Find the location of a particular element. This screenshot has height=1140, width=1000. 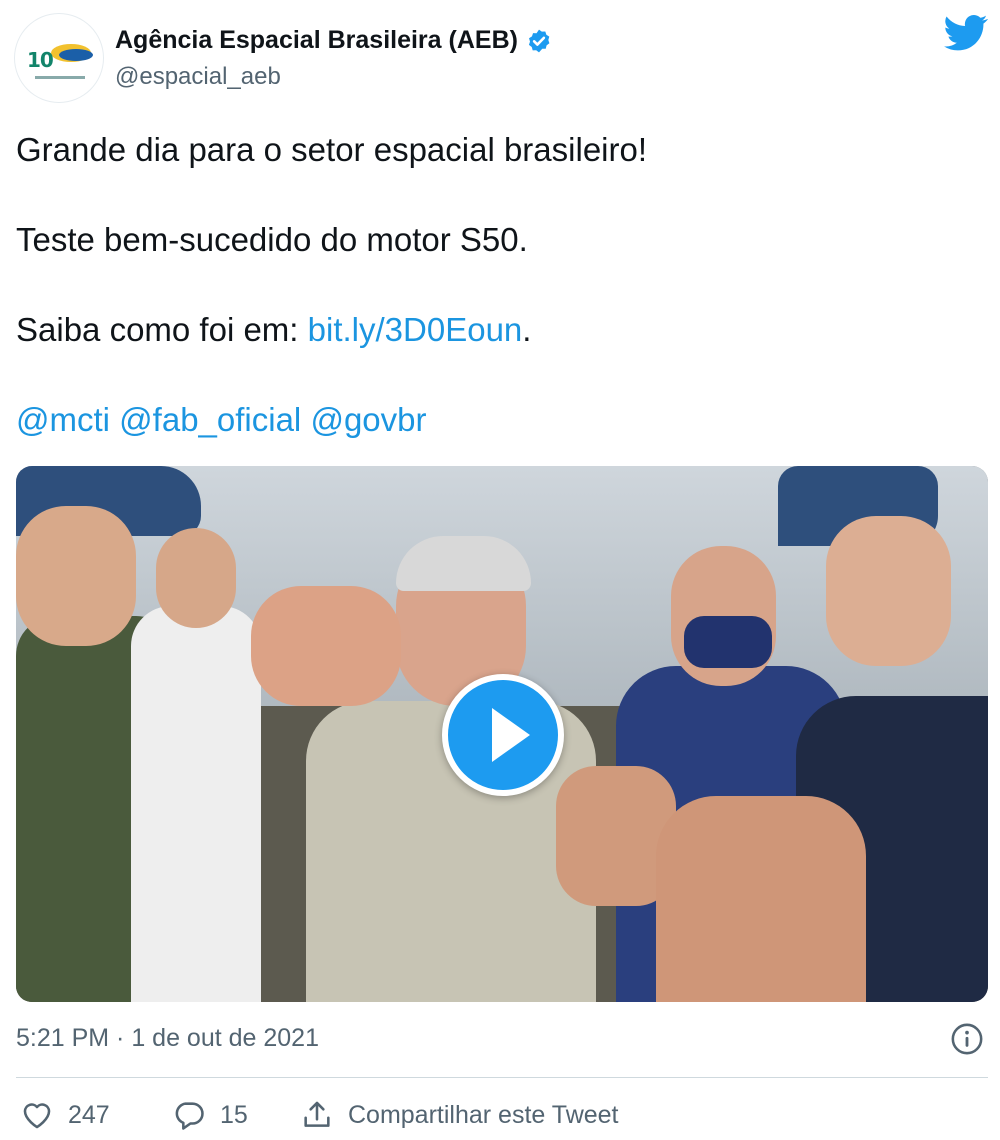

logo-swoosh-blue is located at coordinates (76, 55).